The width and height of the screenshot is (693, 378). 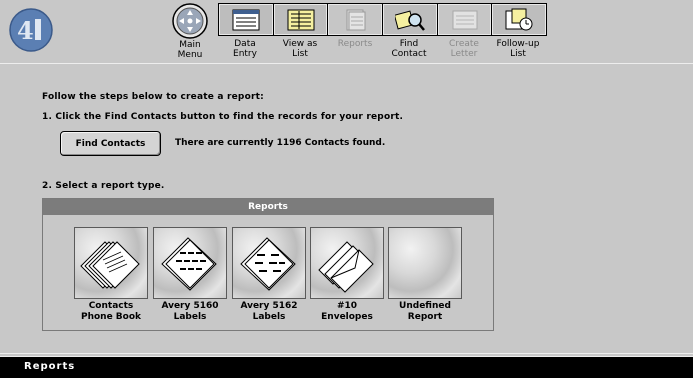 I want to click on report-undefined-report: Undefined Report, so click(x=425, y=277).